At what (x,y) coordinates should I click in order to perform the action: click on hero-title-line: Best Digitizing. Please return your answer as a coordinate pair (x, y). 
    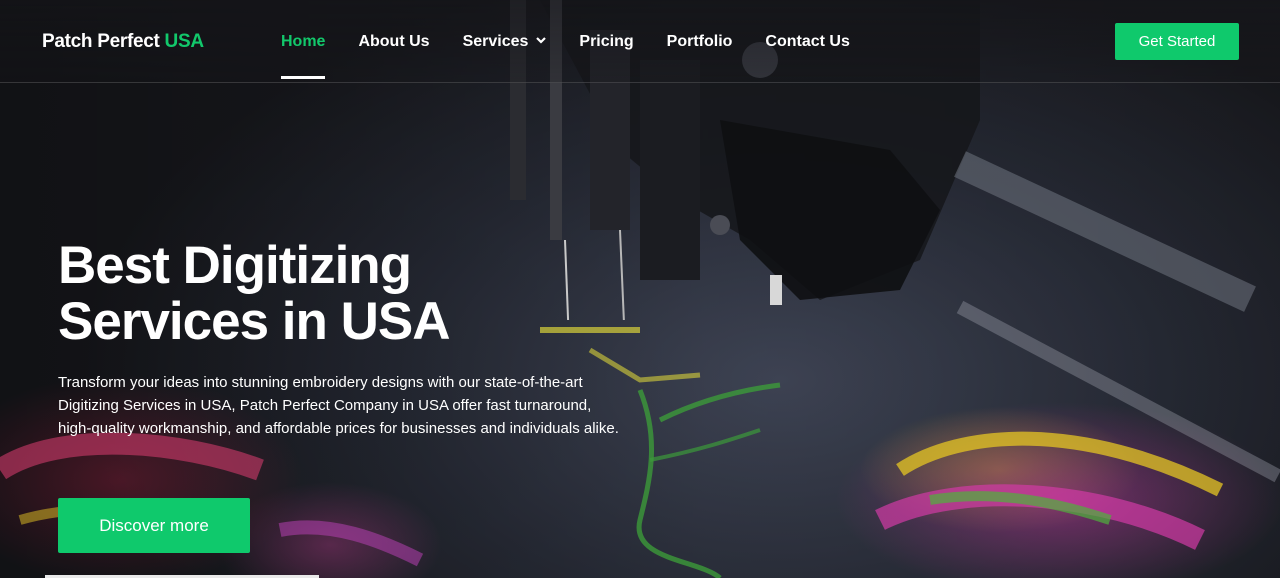
    Looking at the image, I should click on (235, 265).